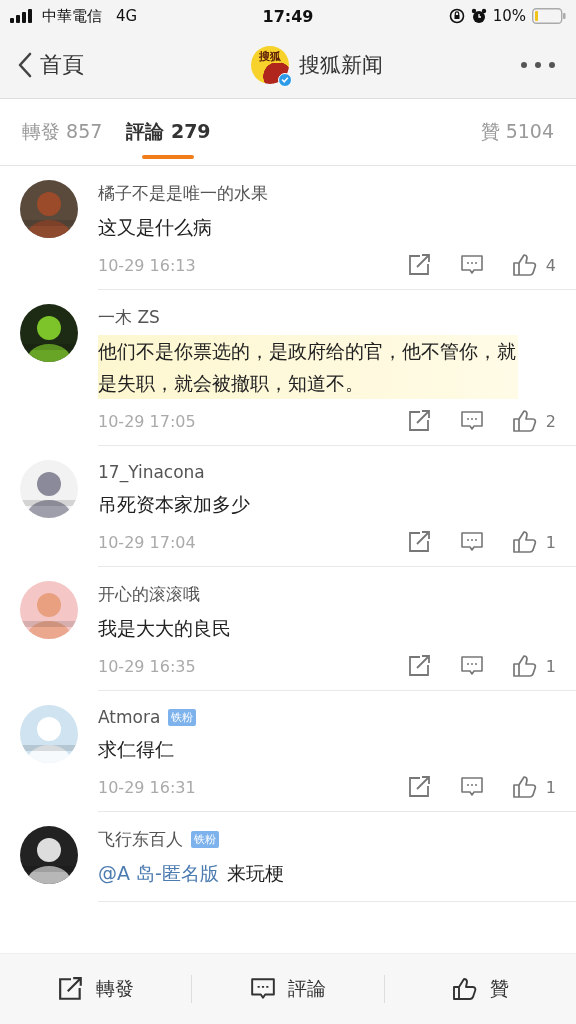 The height and width of the screenshot is (1024, 576). I want to click on comment-time: 10-29 16:35, so click(147, 666).